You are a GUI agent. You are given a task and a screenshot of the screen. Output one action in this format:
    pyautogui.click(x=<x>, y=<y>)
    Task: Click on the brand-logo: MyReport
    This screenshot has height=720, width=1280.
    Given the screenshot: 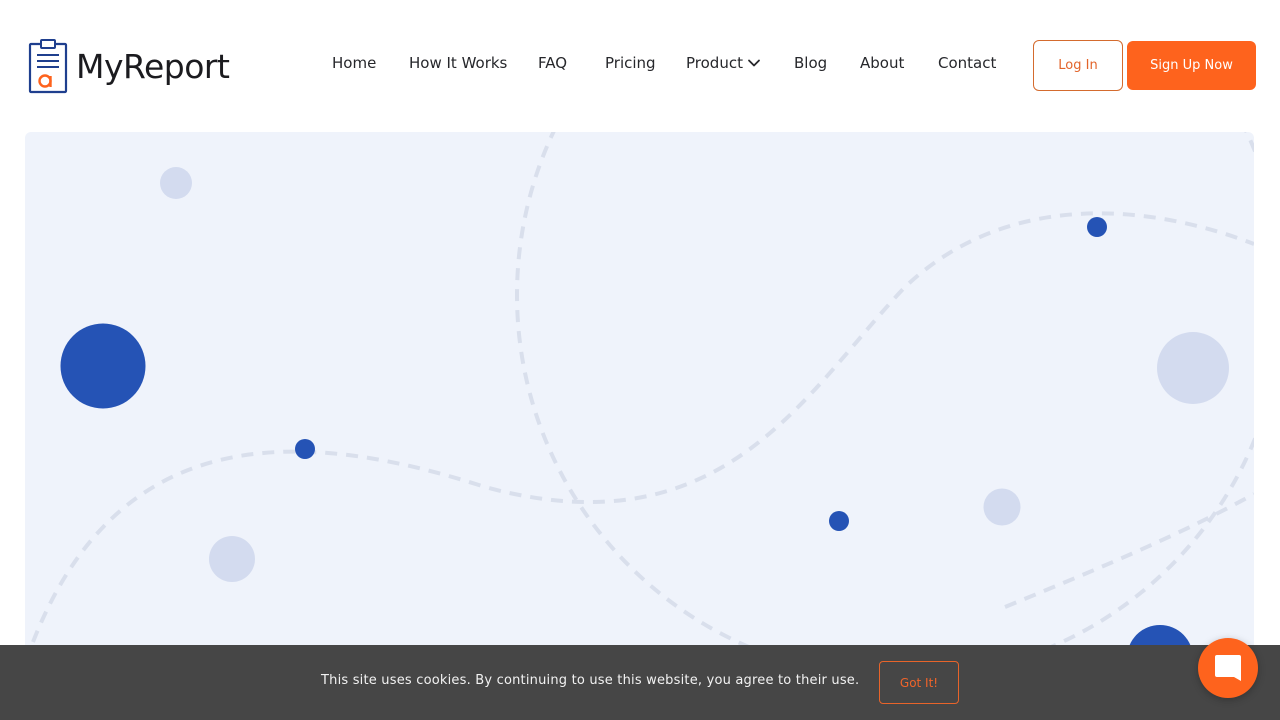 What is the action you would take?
    pyautogui.click(x=129, y=66)
    